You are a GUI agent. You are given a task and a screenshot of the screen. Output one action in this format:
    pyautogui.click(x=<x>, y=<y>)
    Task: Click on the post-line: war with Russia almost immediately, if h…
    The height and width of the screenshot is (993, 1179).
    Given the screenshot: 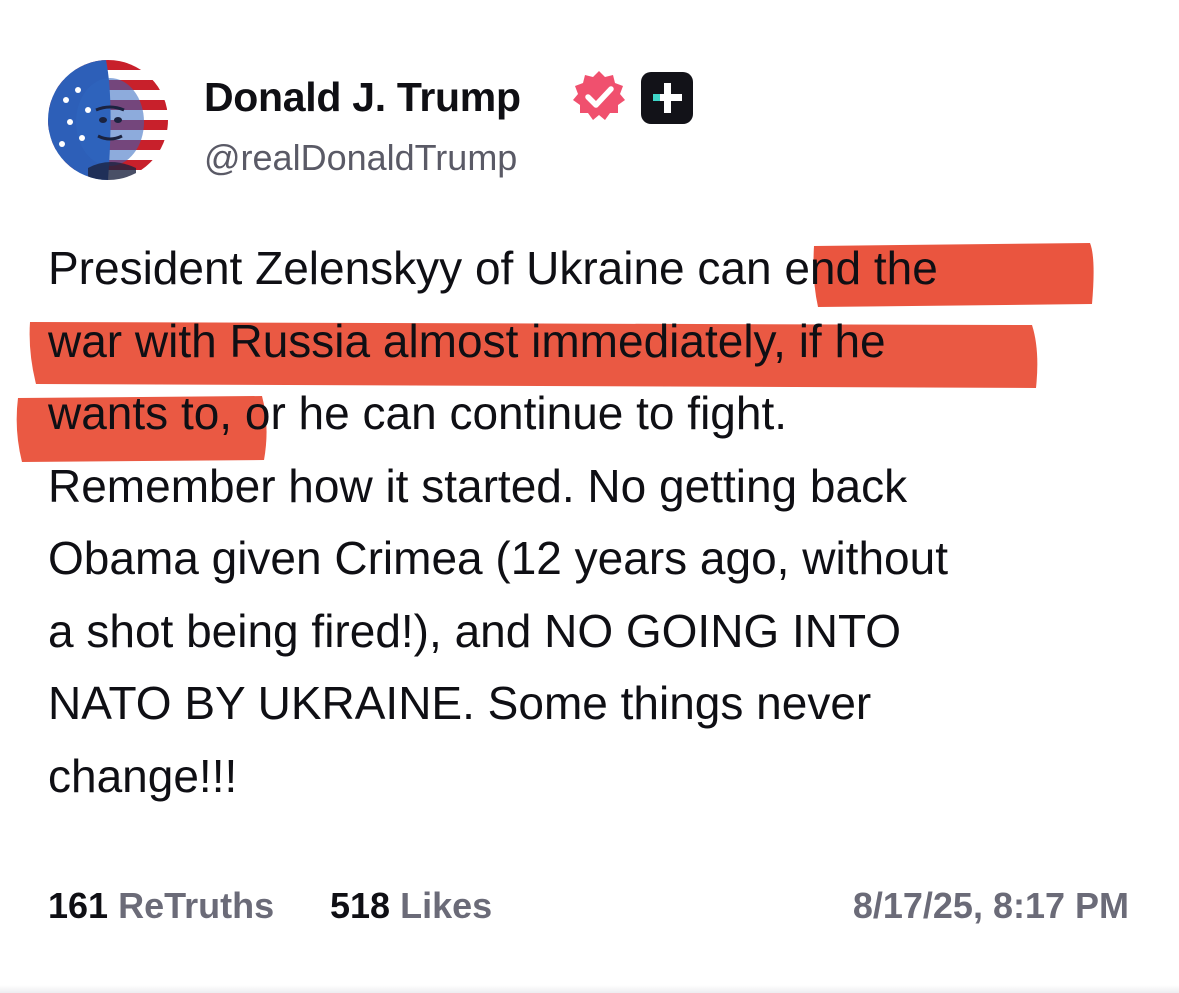 What is the action you would take?
    pyautogui.click(x=467, y=340)
    